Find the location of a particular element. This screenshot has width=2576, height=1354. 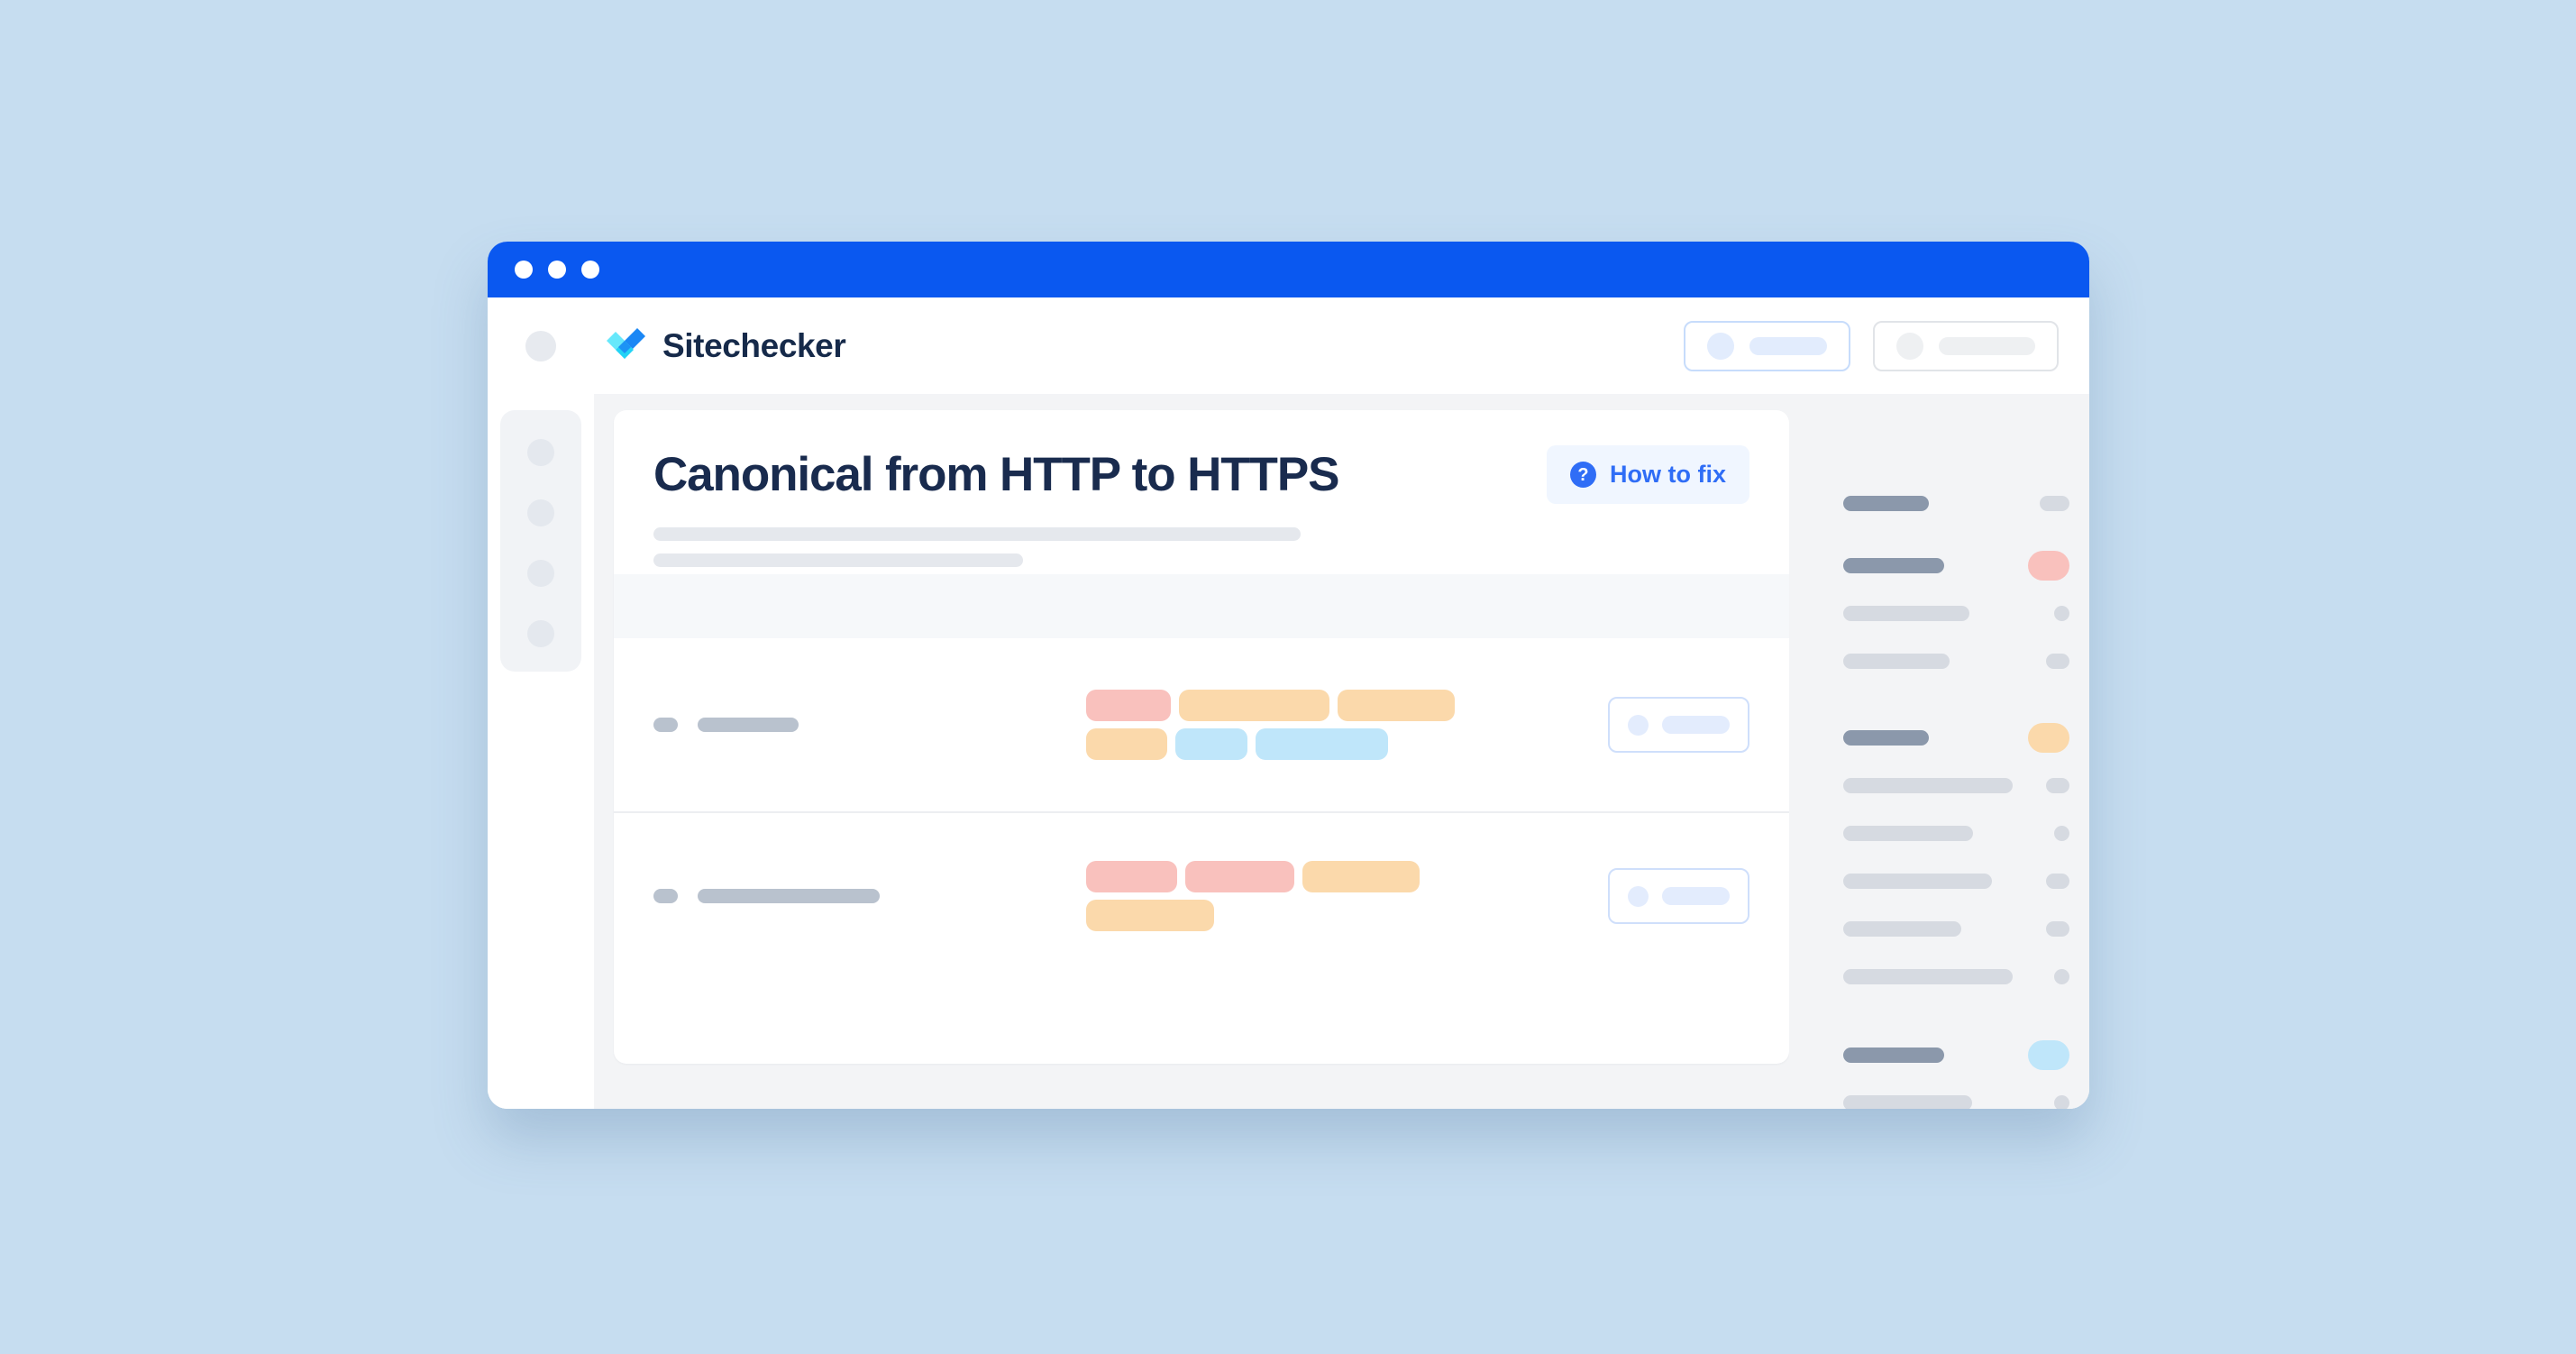

header-button-secondary-icon is located at coordinates (1910, 346).